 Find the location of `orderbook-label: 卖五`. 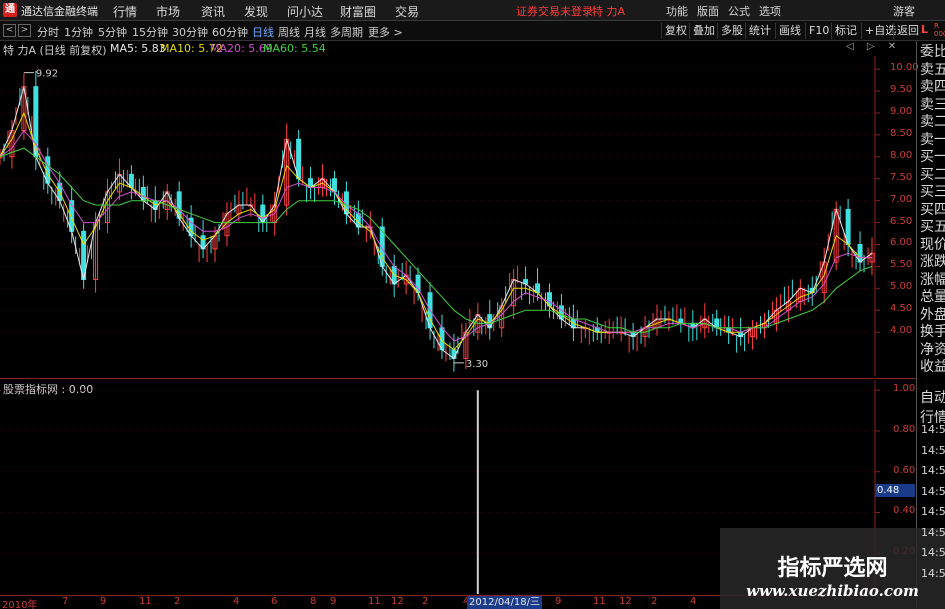

orderbook-label: 卖五 is located at coordinates (932, 69).